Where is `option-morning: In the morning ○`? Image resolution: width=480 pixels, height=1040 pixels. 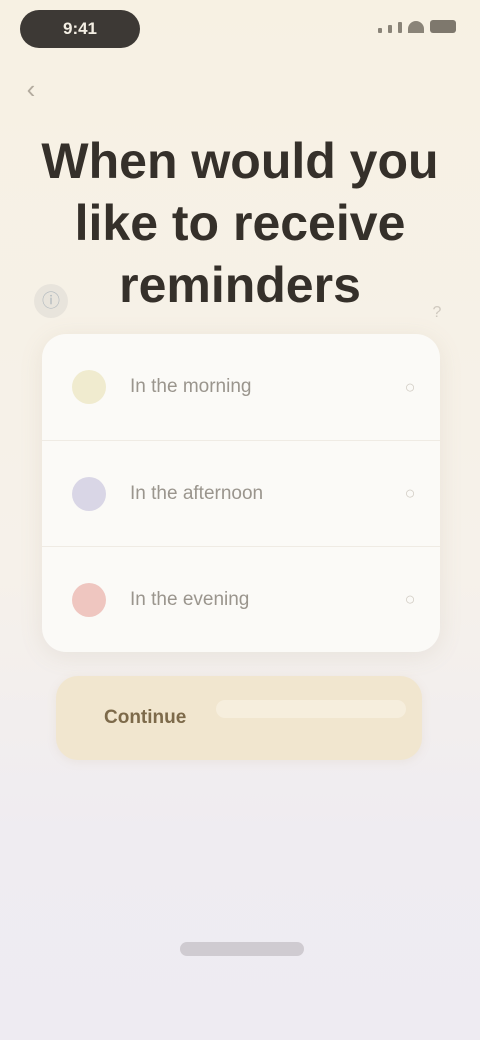 option-morning: In the morning ○ is located at coordinates (241, 387).